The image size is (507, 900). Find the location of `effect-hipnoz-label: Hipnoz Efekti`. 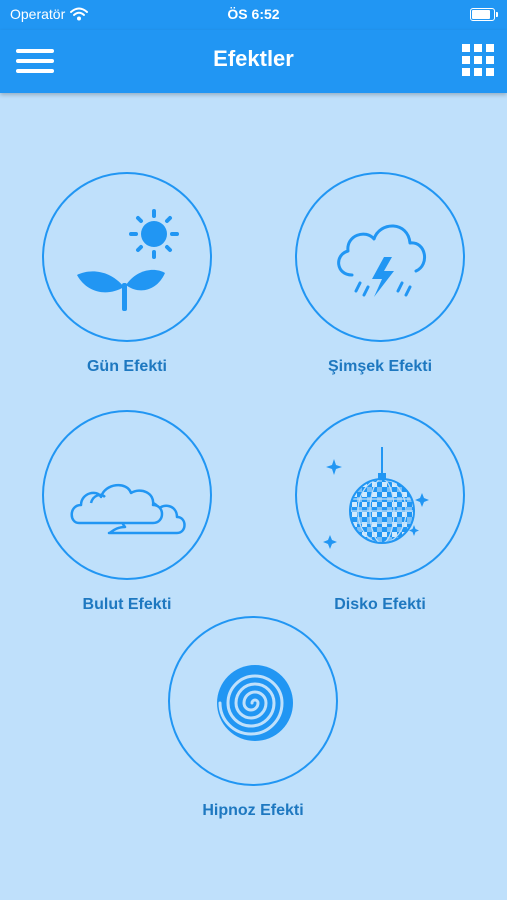

effect-hipnoz-label: Hipnoz Efekti is located at coordinates (253, 810).